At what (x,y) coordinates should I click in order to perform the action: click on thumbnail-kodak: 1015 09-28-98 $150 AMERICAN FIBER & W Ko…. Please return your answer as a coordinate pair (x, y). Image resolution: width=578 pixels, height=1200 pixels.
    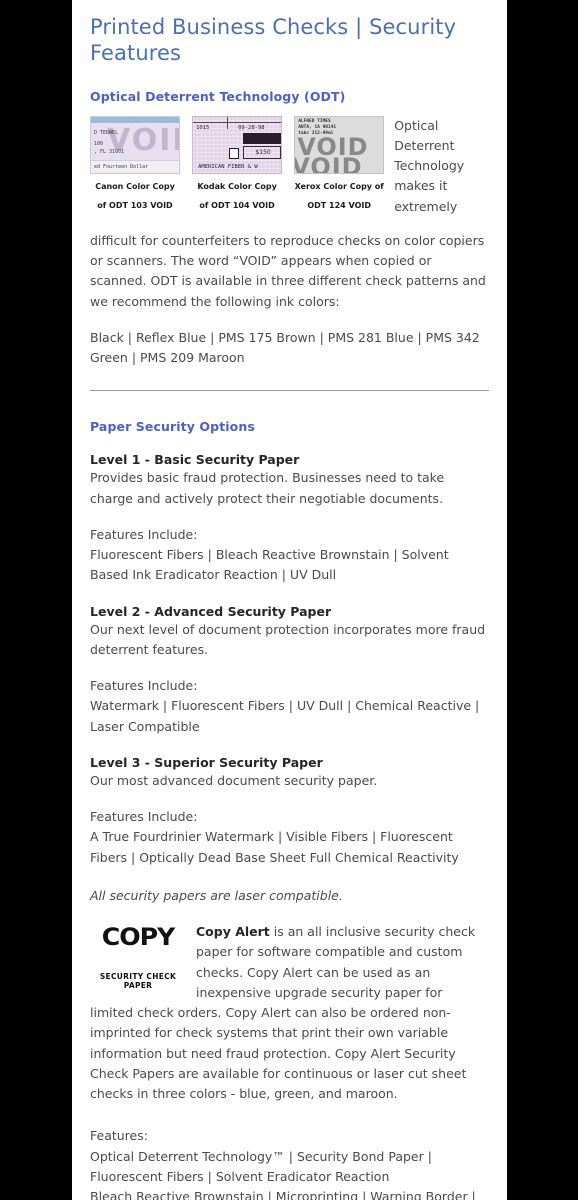
    Looking at the image, I should click on (237, 163).